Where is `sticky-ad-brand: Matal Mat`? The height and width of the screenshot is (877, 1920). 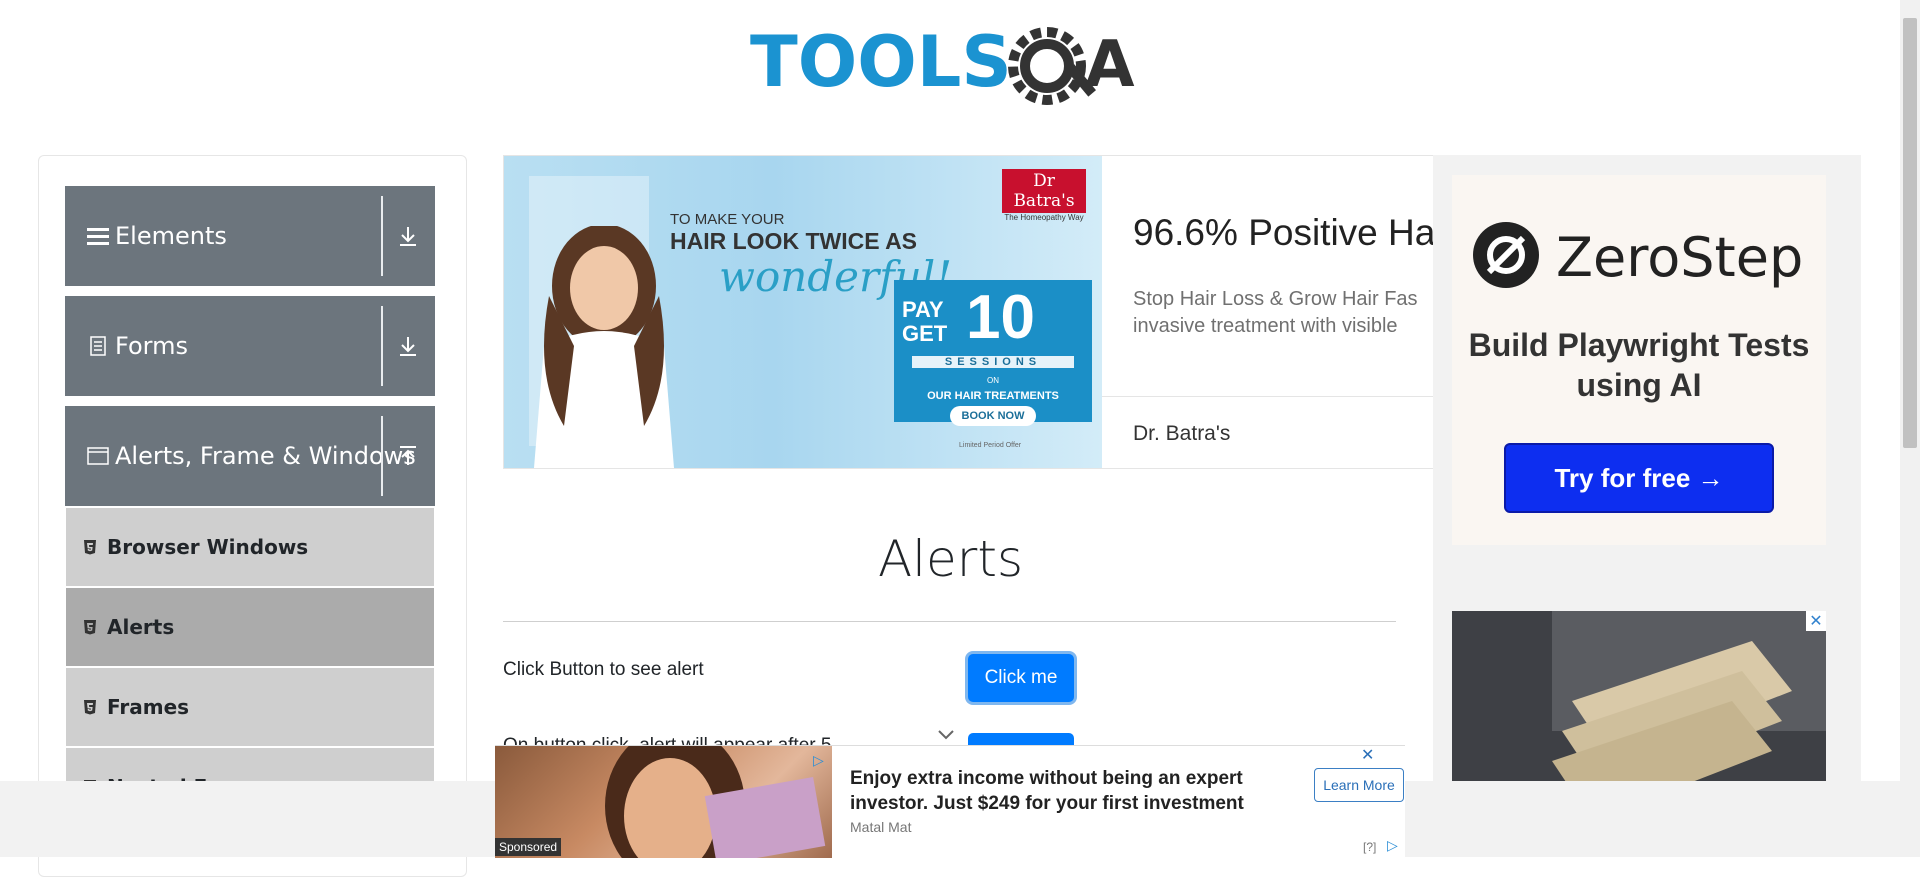
sticky-ad-brand: Matal Mat is located at coordinates (881, 827).